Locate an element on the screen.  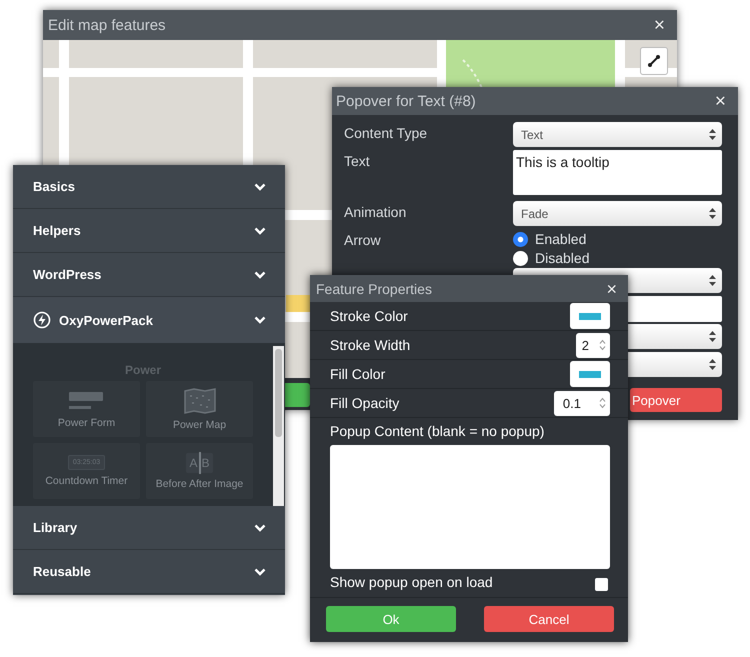
section-label: OxyPowerPack is located at coordinates (106, 320).